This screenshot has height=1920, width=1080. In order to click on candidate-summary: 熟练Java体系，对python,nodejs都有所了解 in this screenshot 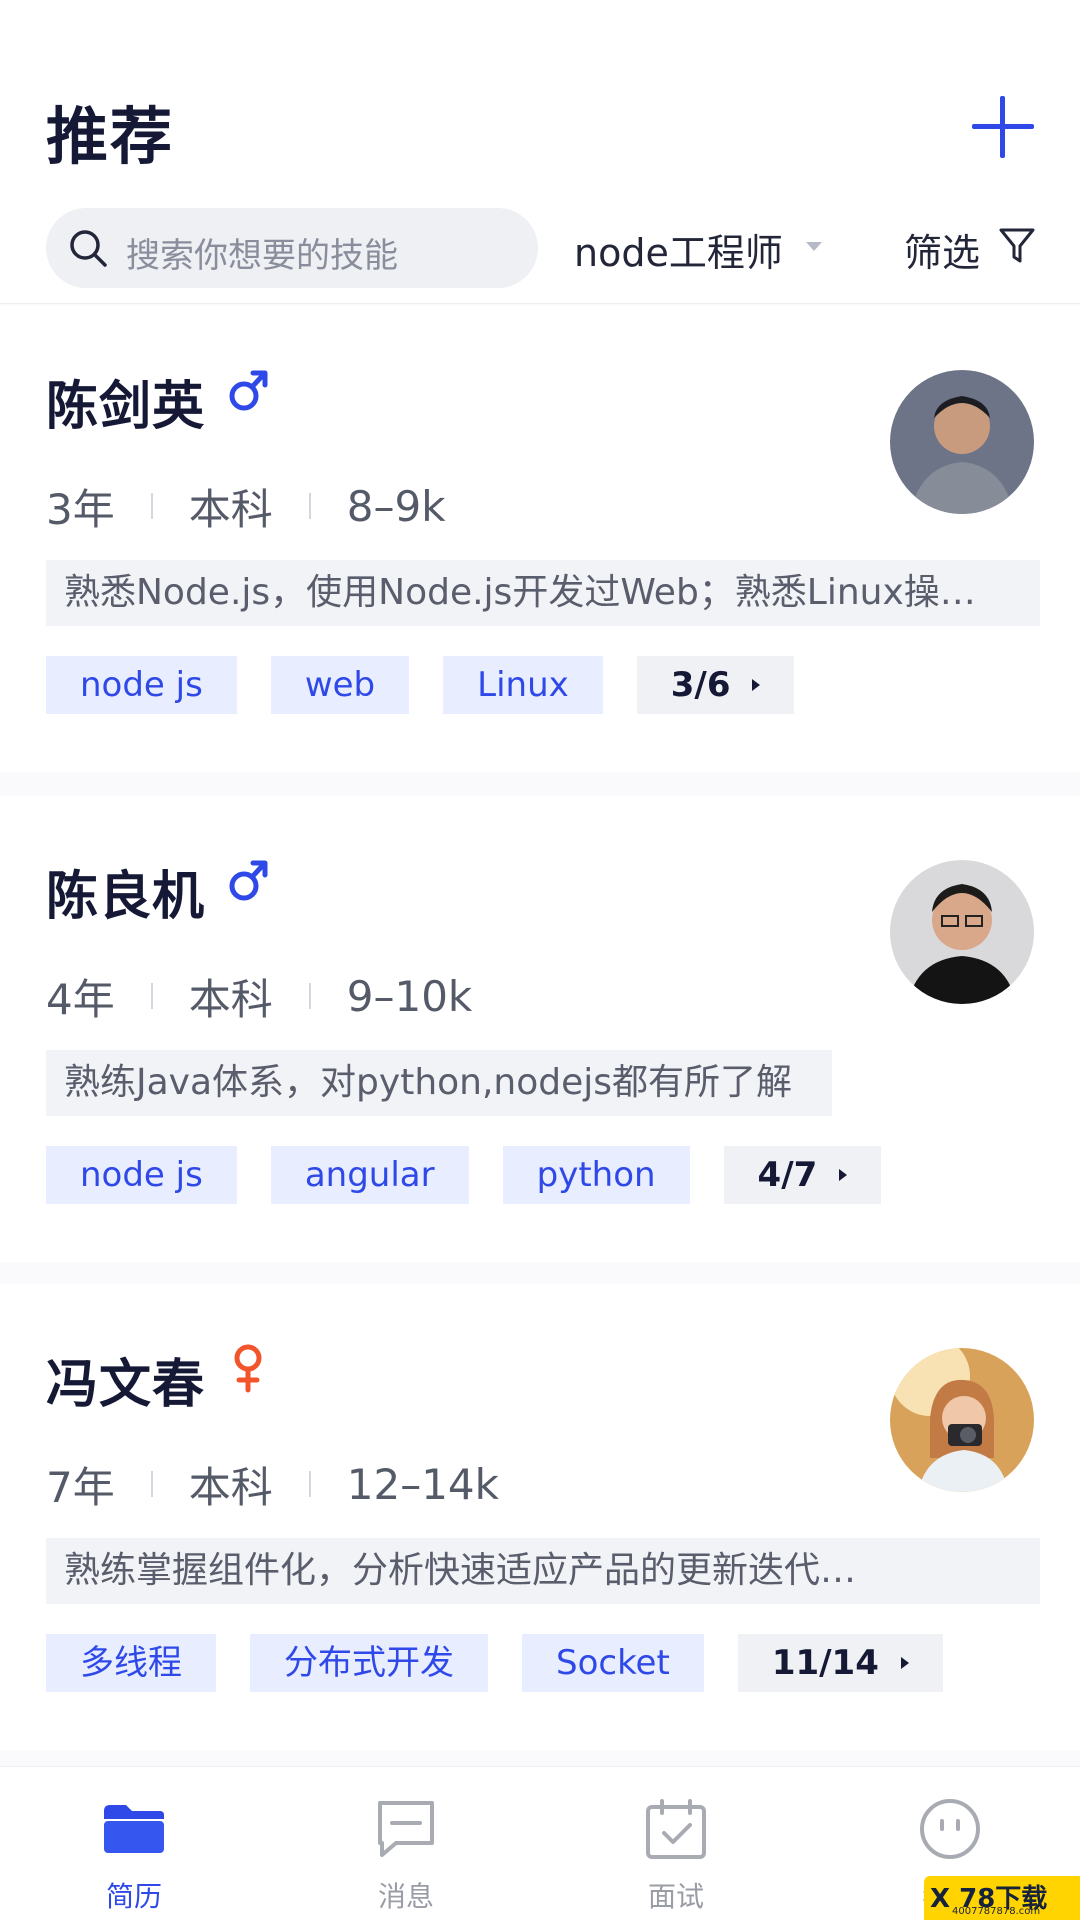, I will do `click(439, 1083)`.